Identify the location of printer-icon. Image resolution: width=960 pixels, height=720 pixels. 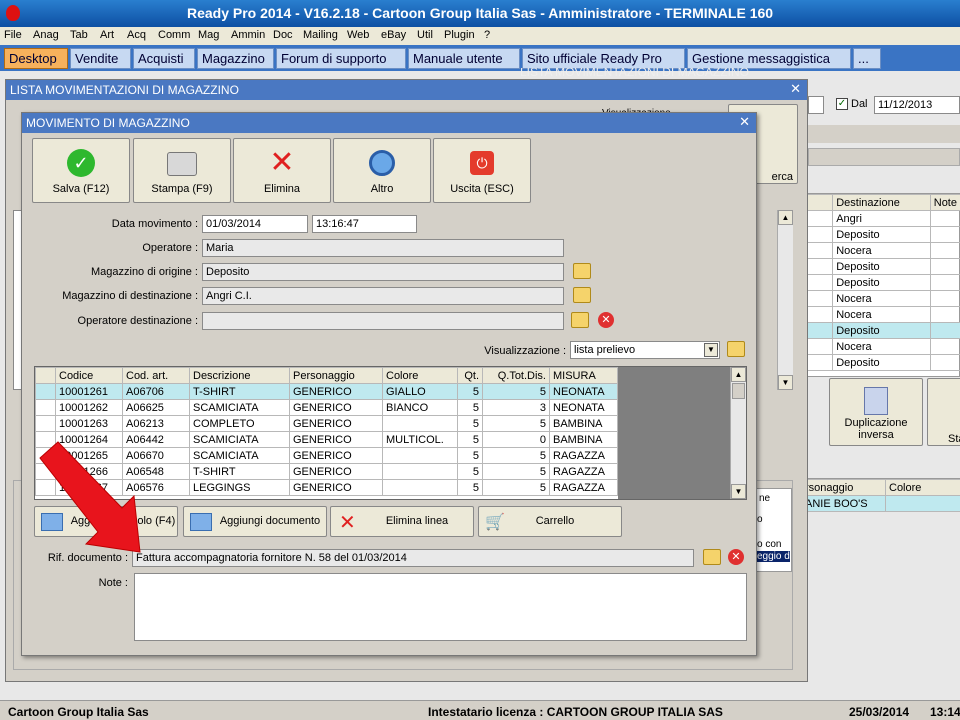
(182, 164).